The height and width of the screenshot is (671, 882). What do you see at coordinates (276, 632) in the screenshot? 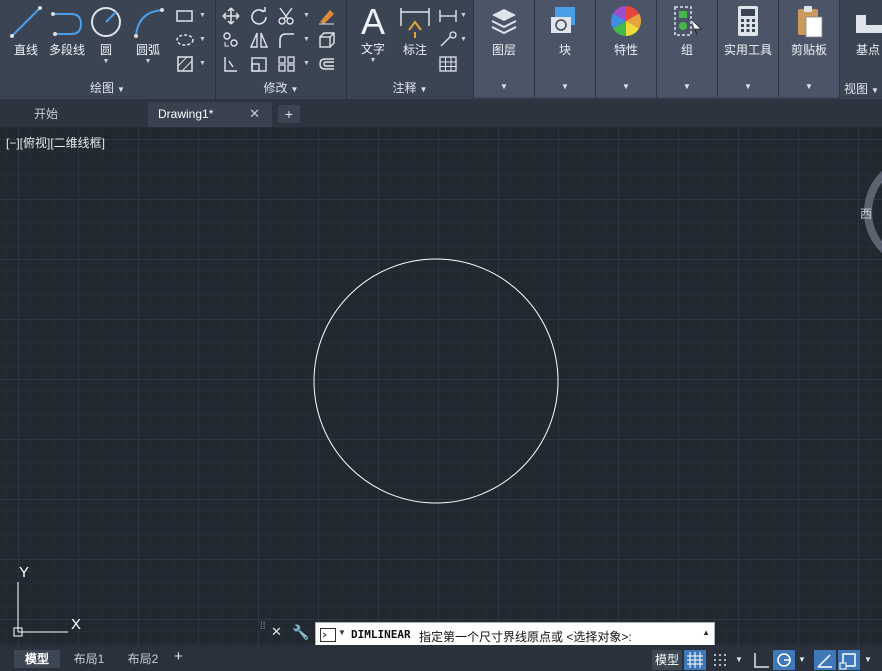
I see `close-command-icon: ✕` at bounding box center [276, 632].